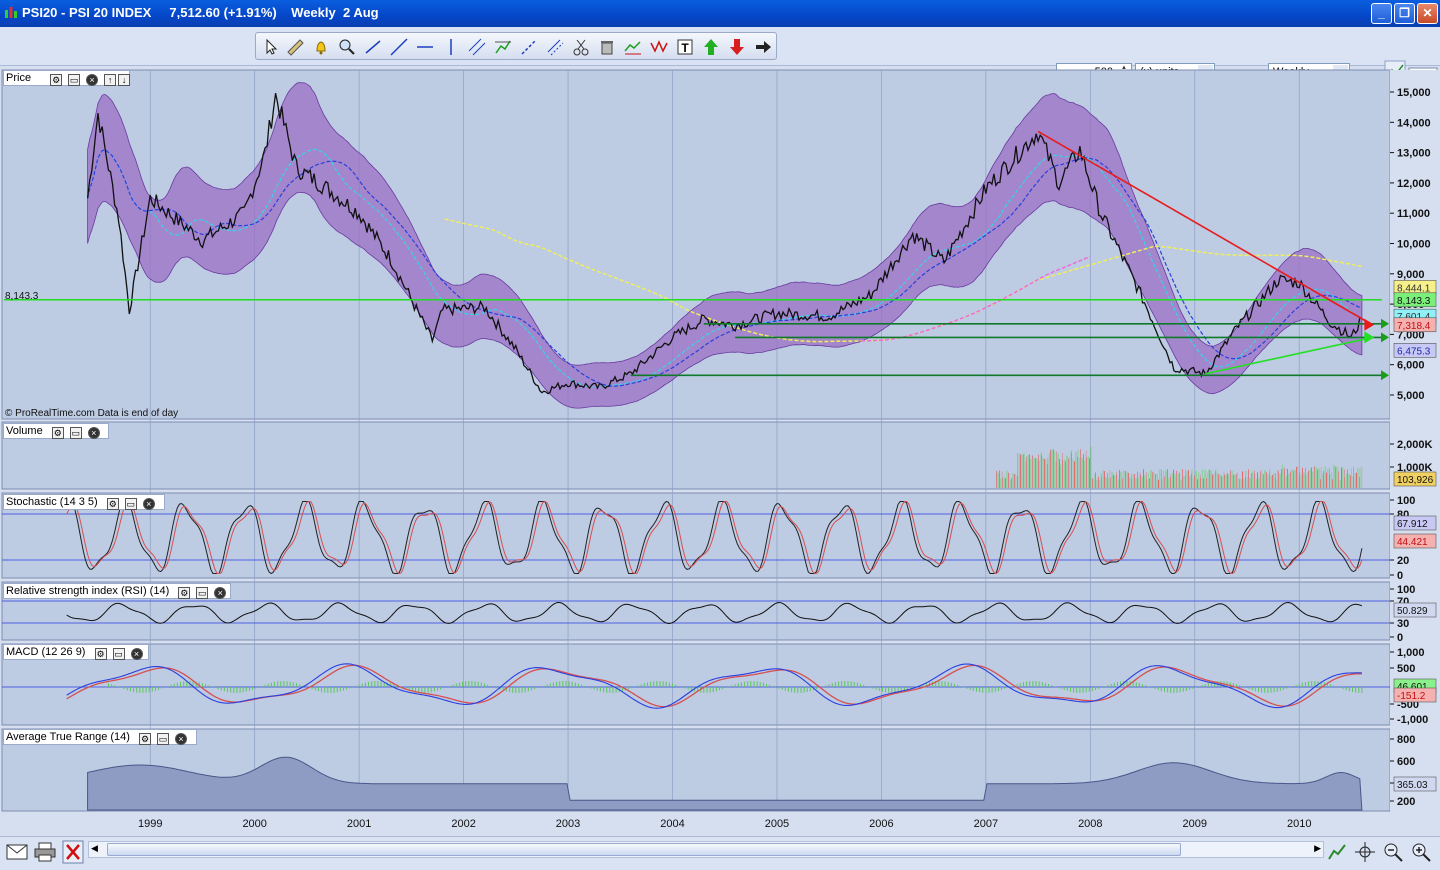 This screenshot has height=870, width=1440. I want to click on atr-badge-text: 365.03, so click(1412, 785).